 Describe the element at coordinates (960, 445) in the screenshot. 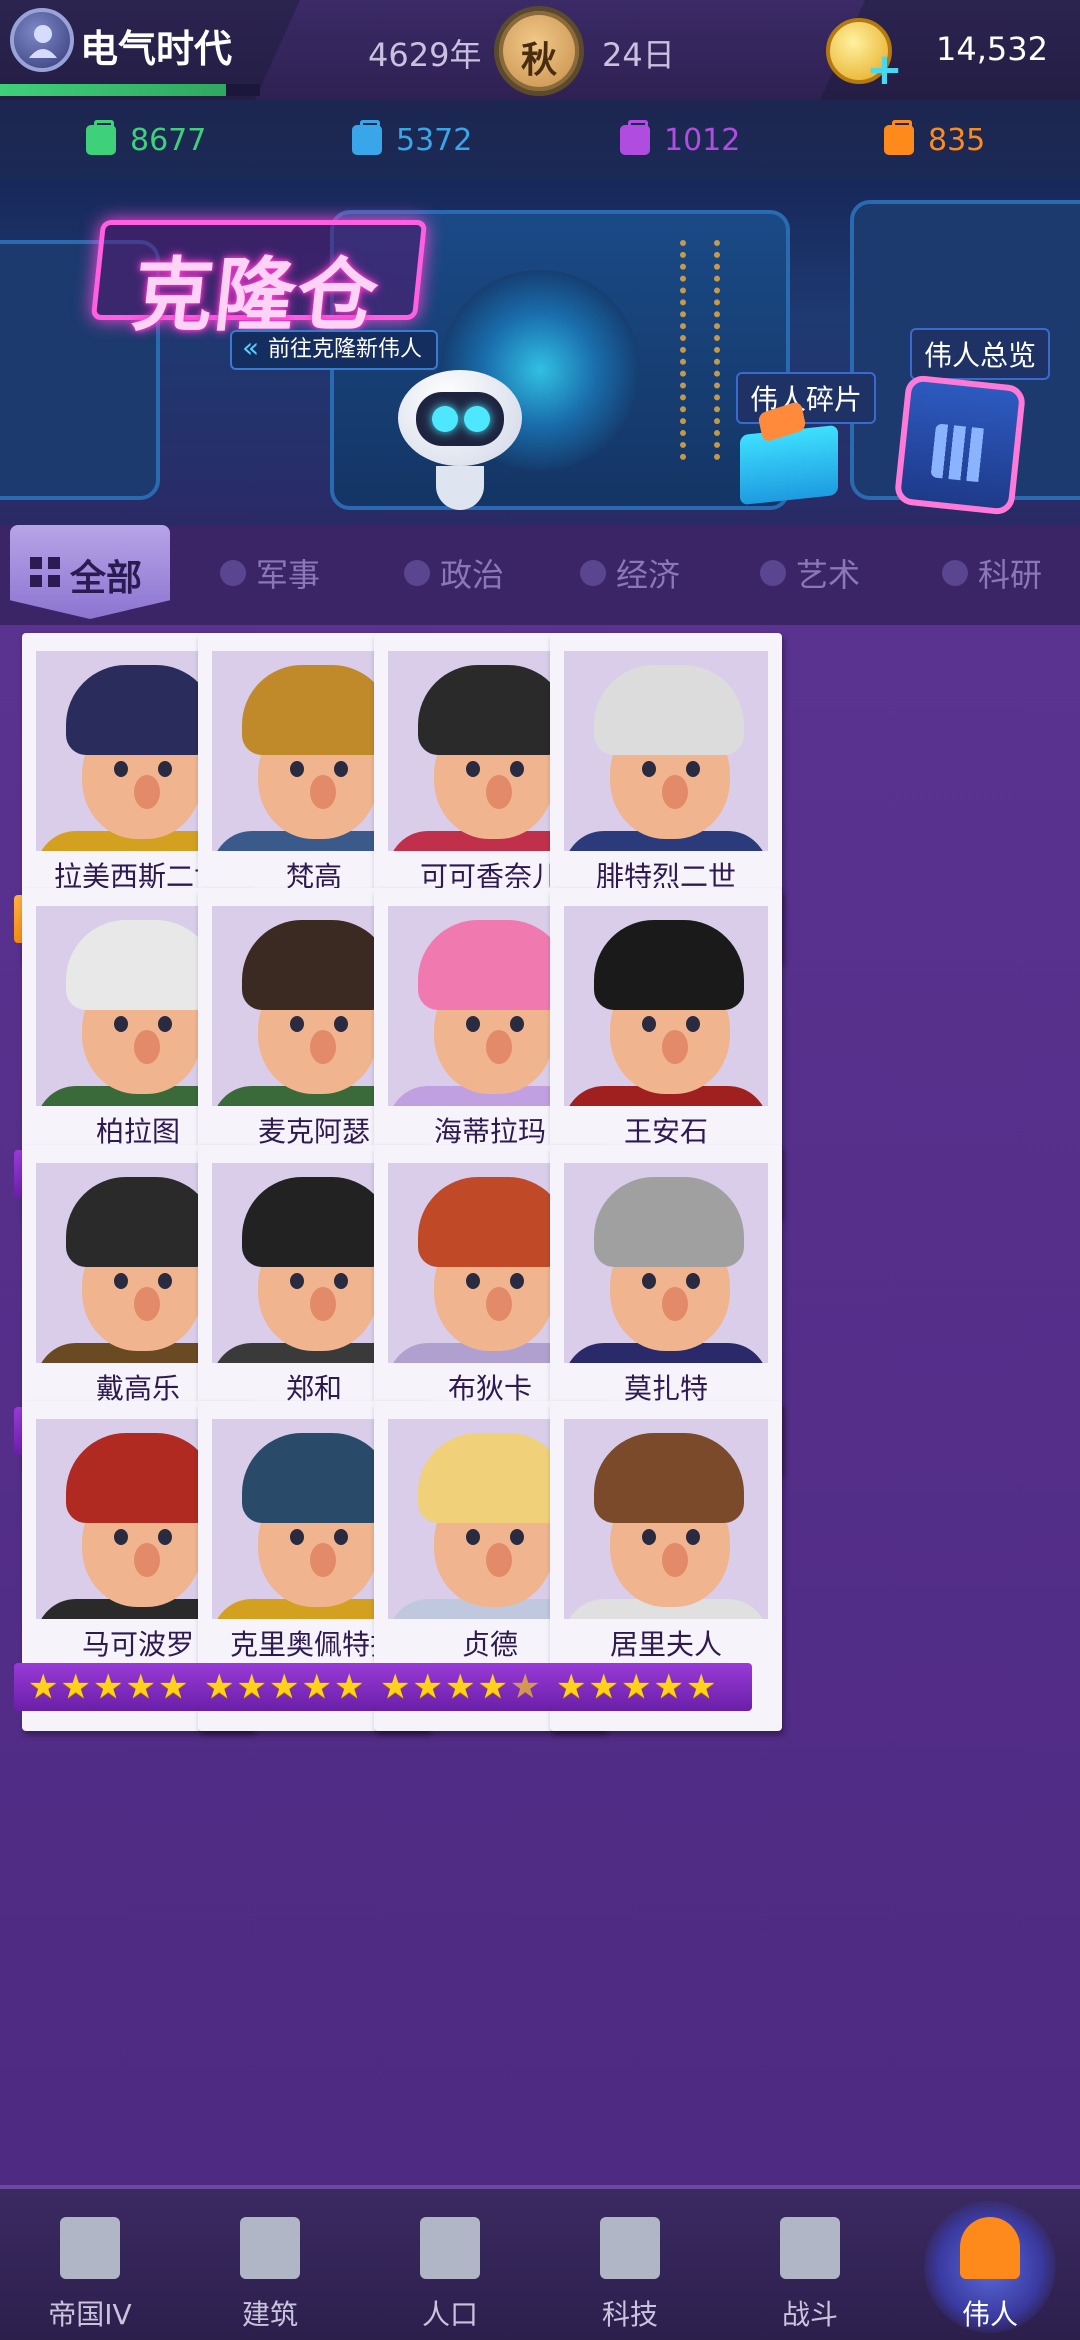

I see `overview-frame-icon` at that location.